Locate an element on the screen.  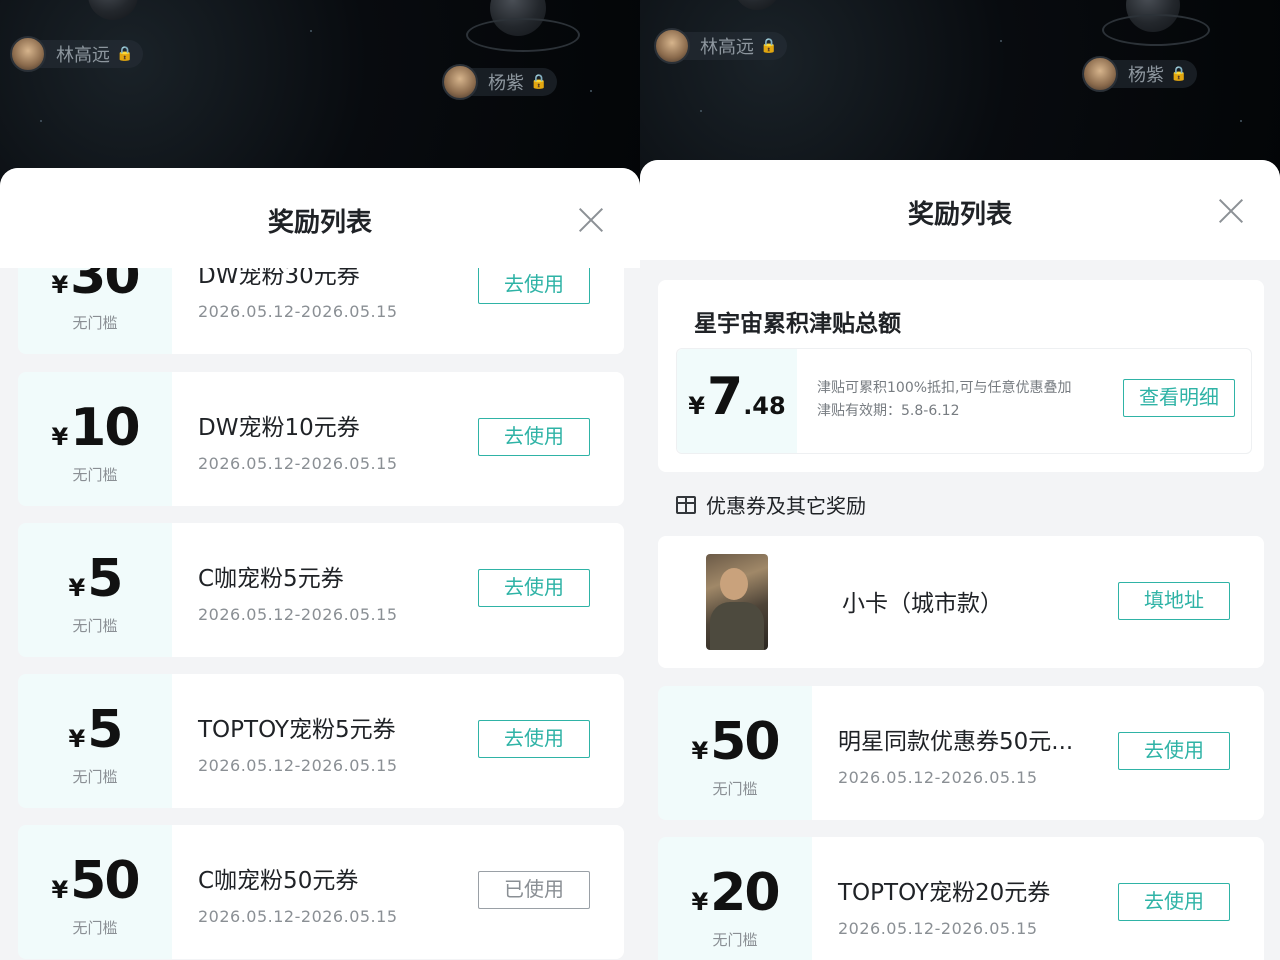
subsidy-amount: ¥7.48 is located at coordinates (737, 397).